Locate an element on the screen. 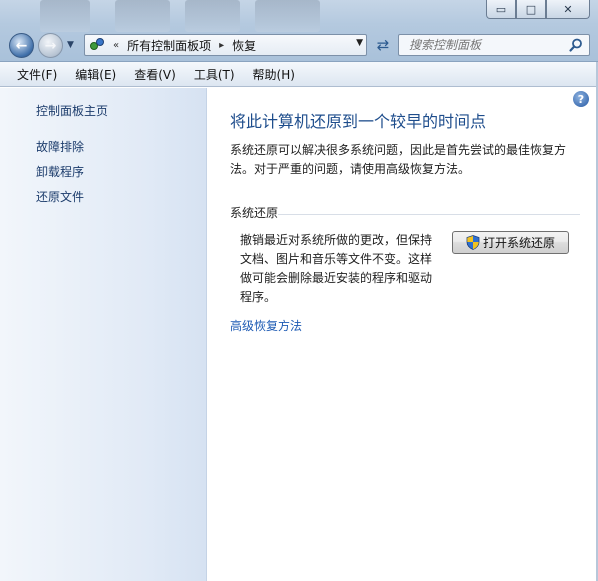  advanced-recovery-link: 高级恢复方法 is located at coordinates (266, 325).